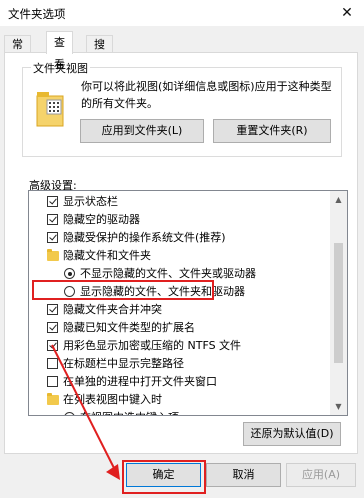 The height and width of the screenshot is (498, 364). I want to click on window-title: 文件夹选项, so click(37, 14).